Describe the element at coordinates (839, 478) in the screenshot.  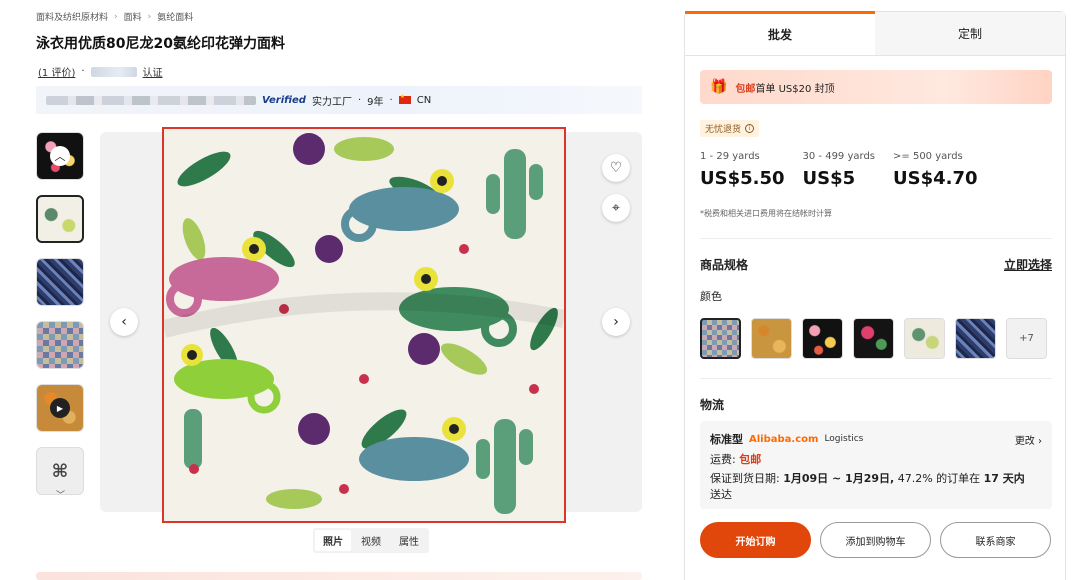
I see `delivery-date-range: 1月09日 ~ 1月29日,` at that location.